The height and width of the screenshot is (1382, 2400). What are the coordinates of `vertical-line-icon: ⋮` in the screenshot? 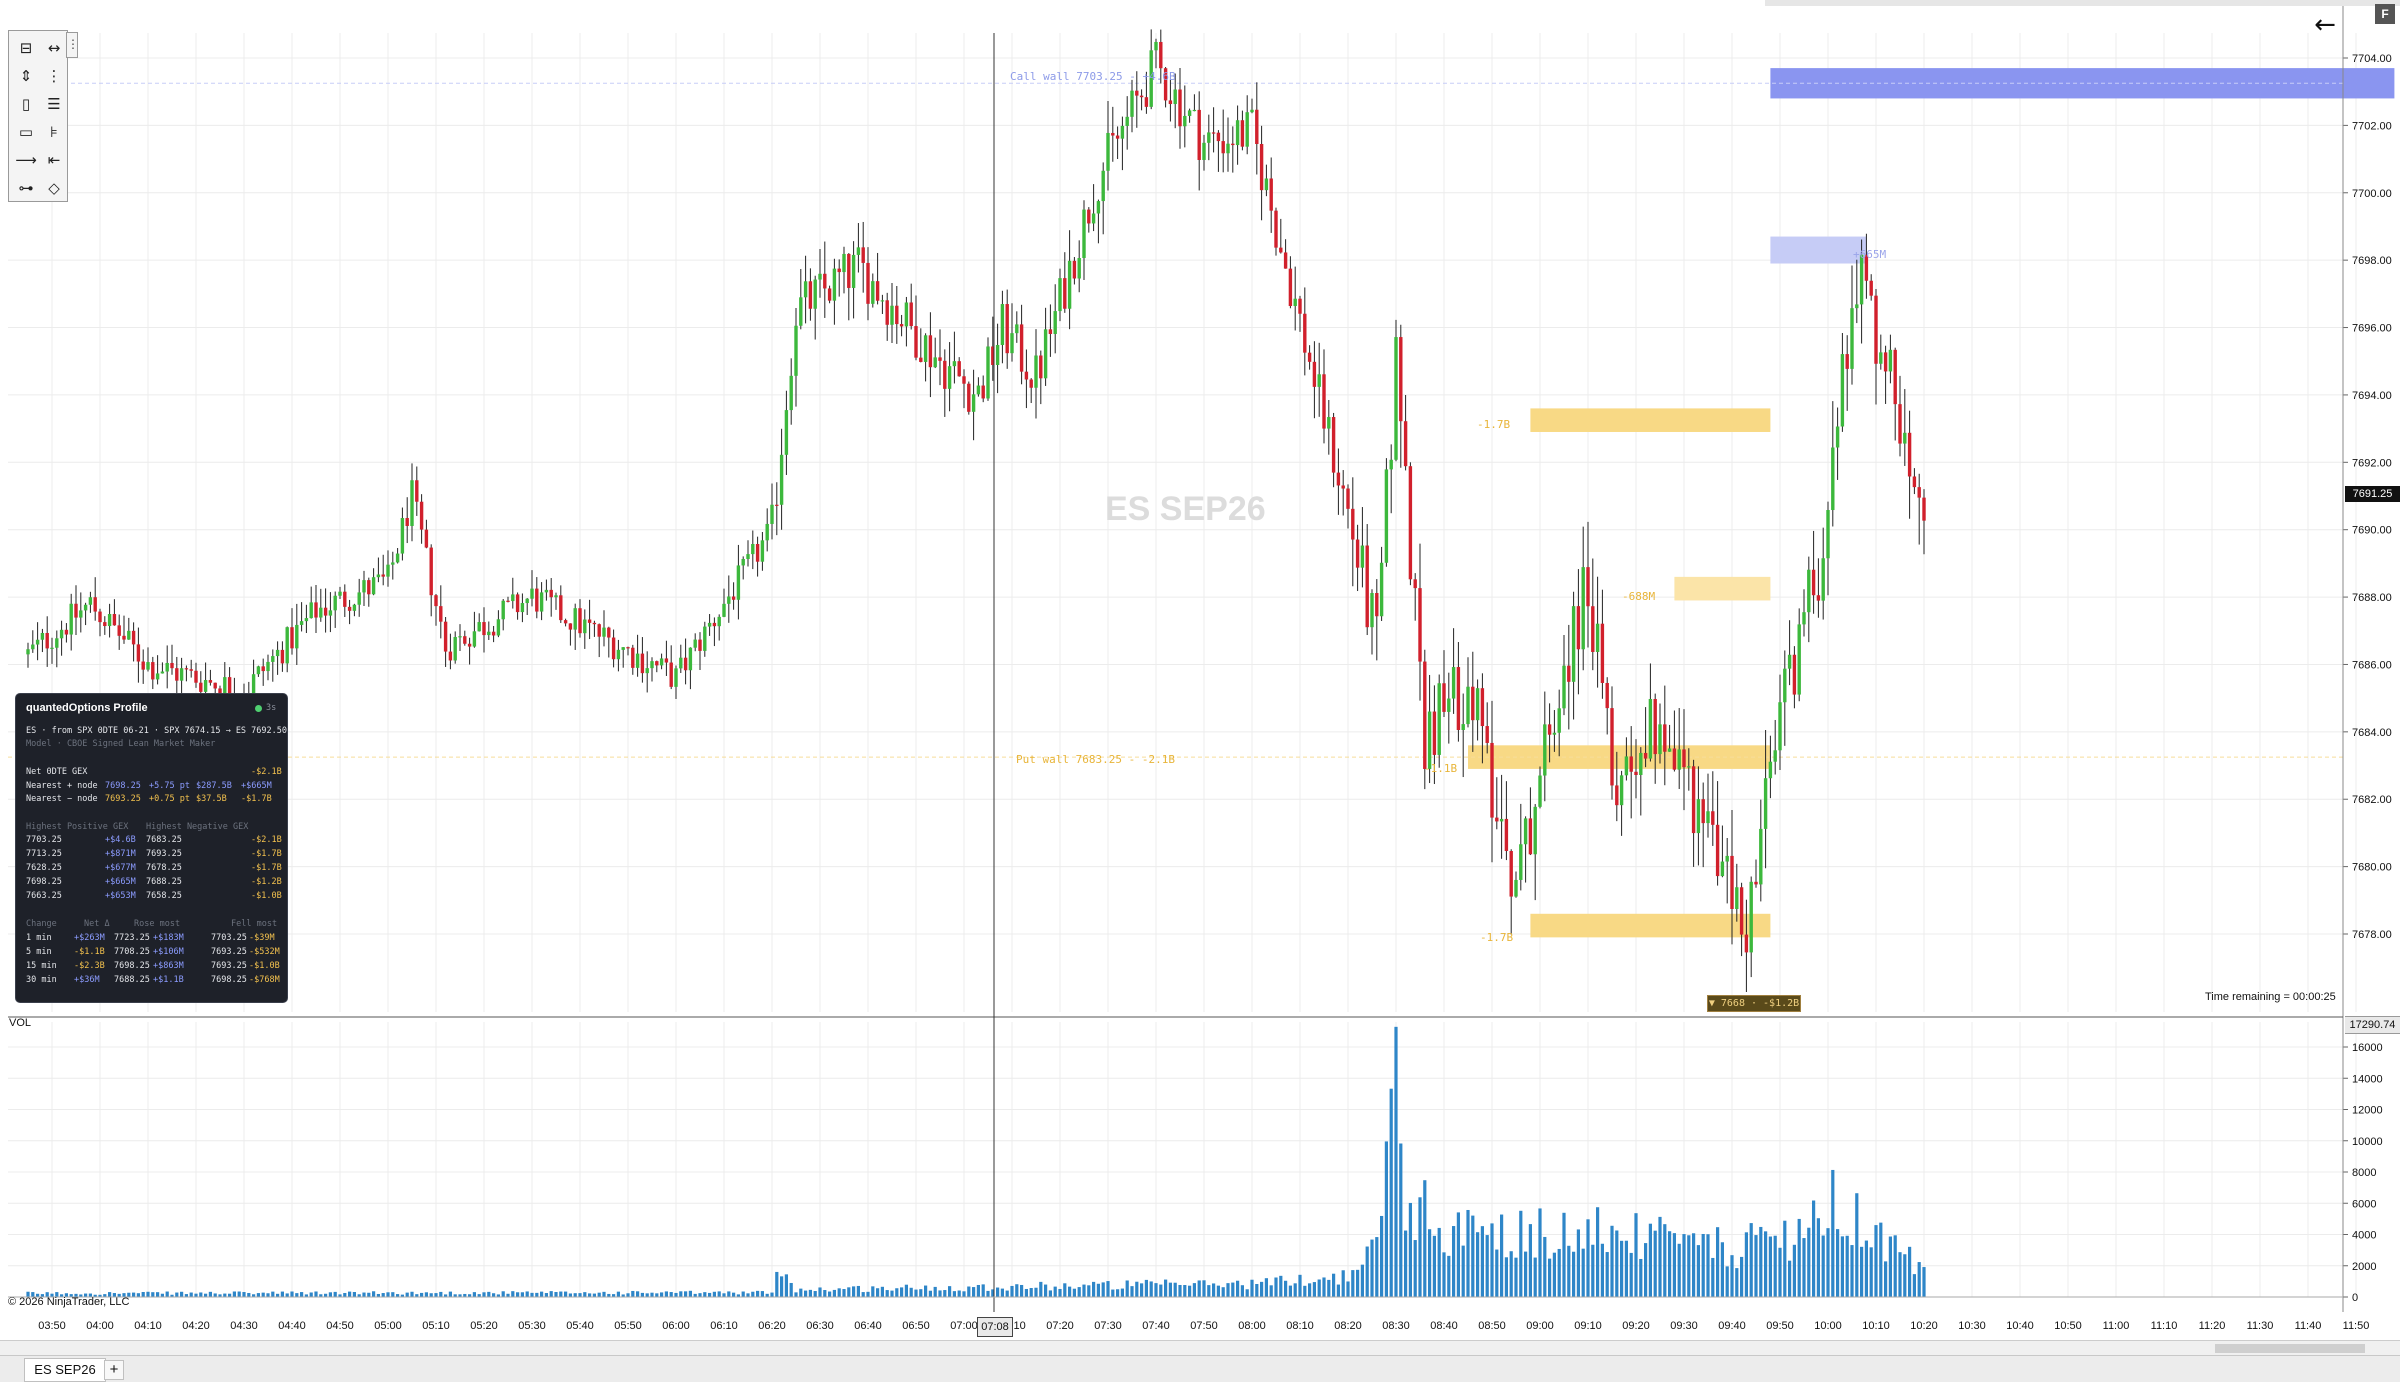 It's located at (54, 76).